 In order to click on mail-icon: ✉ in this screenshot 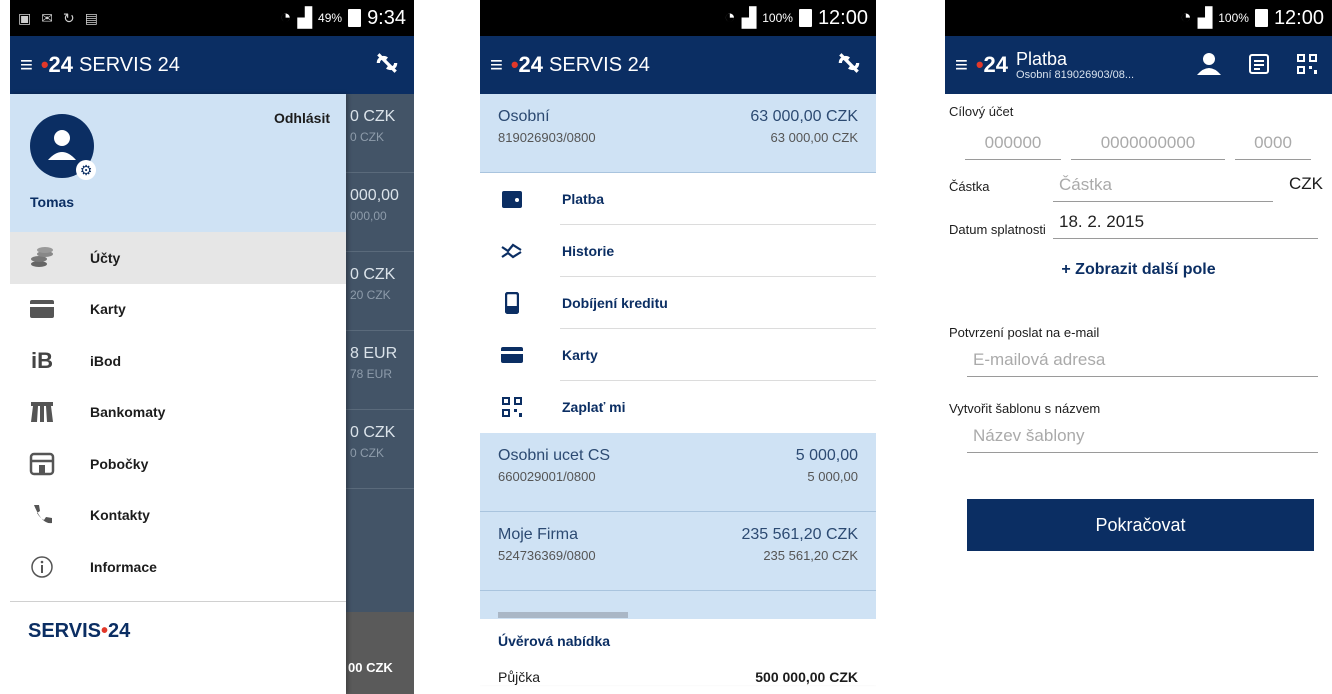, I will do `click(47, 17)`.